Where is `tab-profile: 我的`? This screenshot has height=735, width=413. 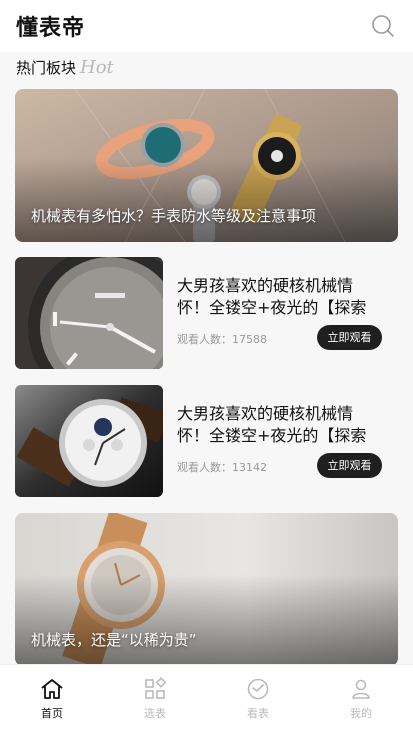
tab-profile: 我的 is located at coordinates (361, 700).